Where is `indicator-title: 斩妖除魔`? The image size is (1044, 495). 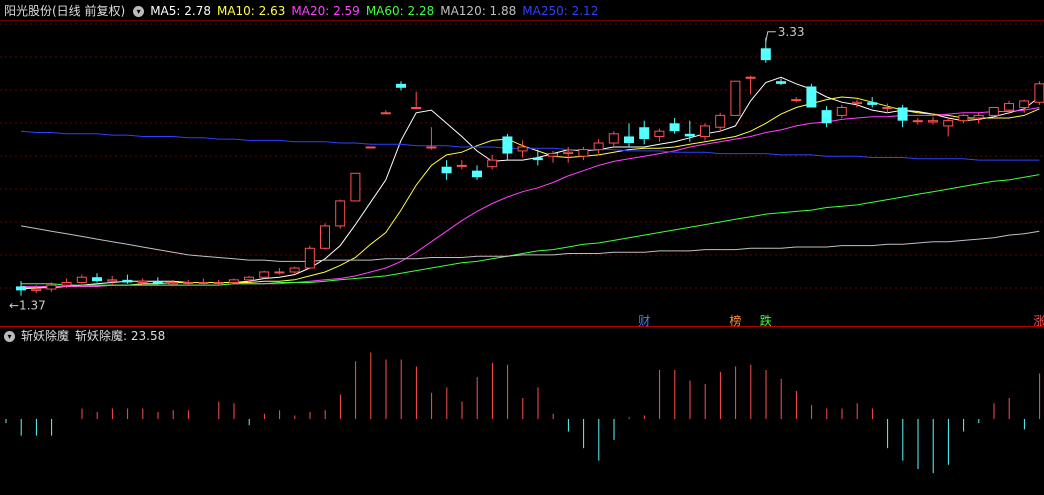
indicator-title: 斩妖除魔 is located at coordinates (45, 336).